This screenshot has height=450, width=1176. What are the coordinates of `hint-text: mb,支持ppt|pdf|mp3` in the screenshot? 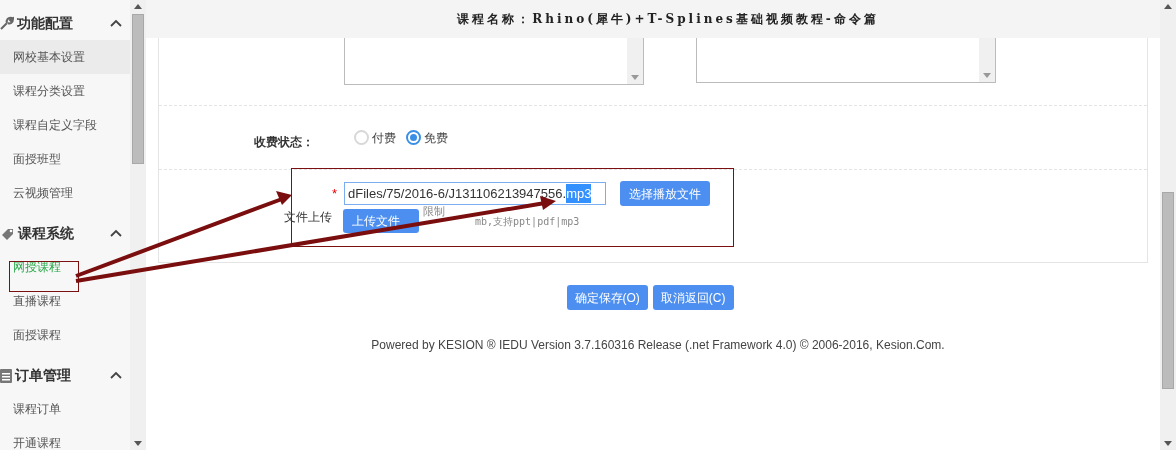 It's located at (527, 222).